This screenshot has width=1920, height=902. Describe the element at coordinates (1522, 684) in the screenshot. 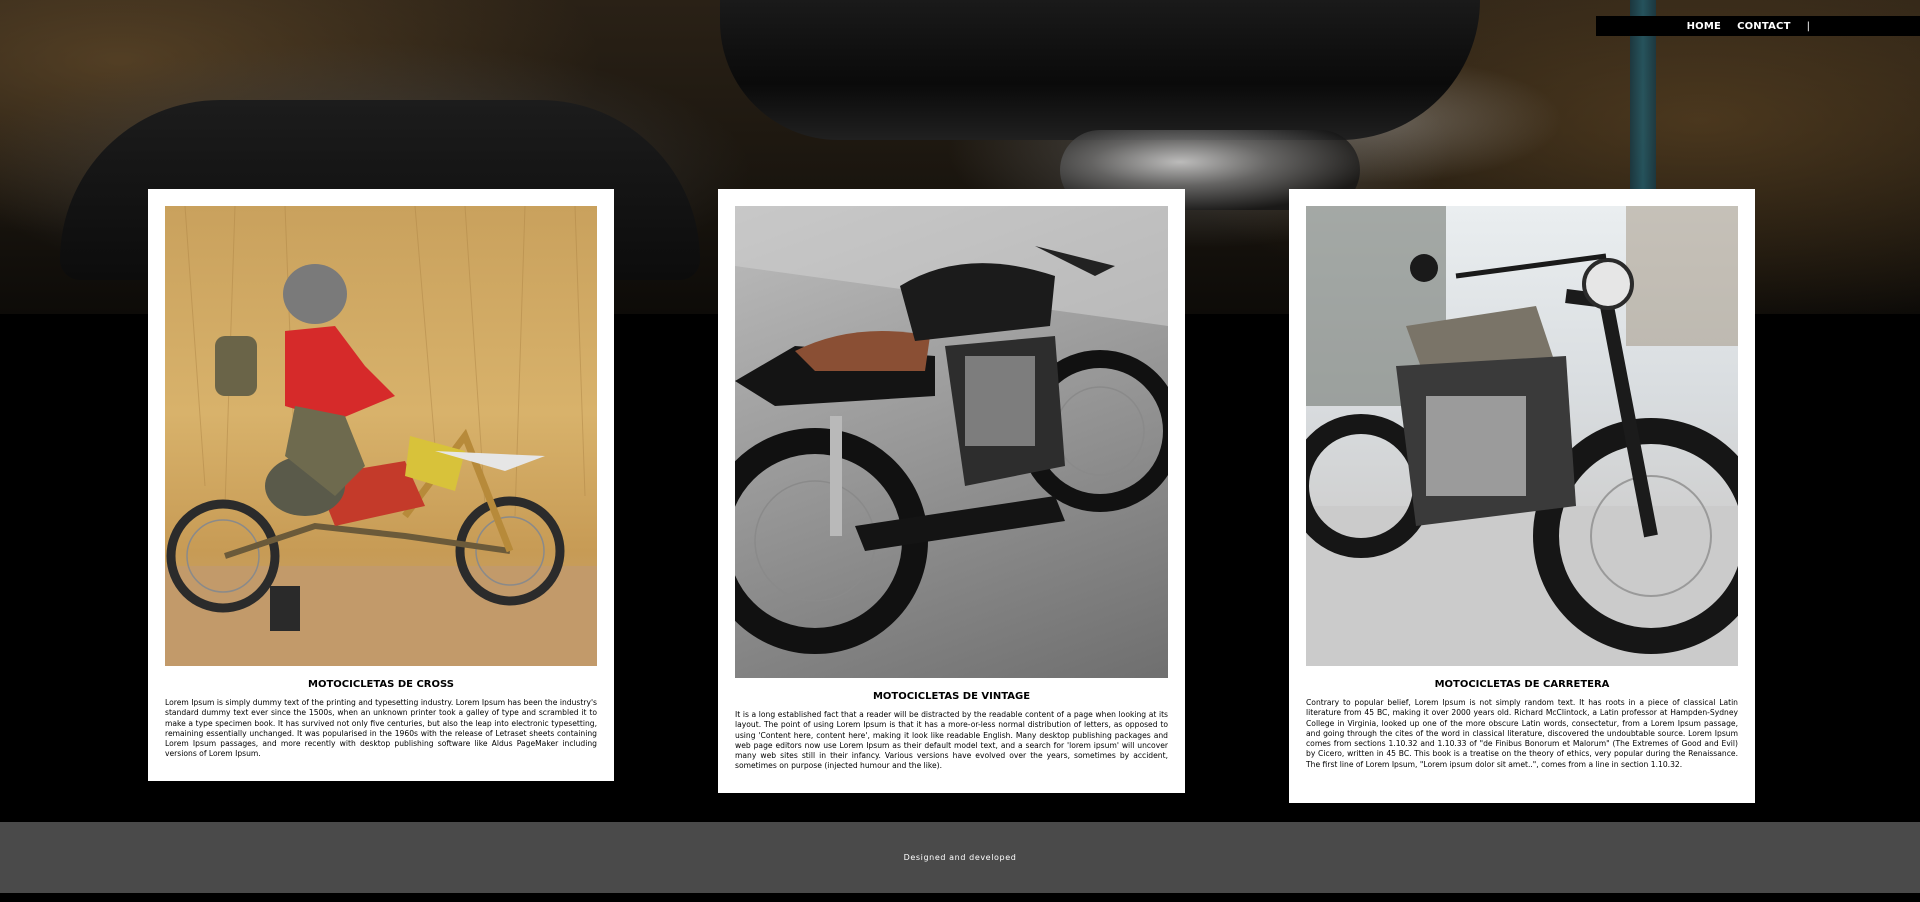

I see `card-title-carretera: MOTOCICLETAS DE CARRETERA` at that location.